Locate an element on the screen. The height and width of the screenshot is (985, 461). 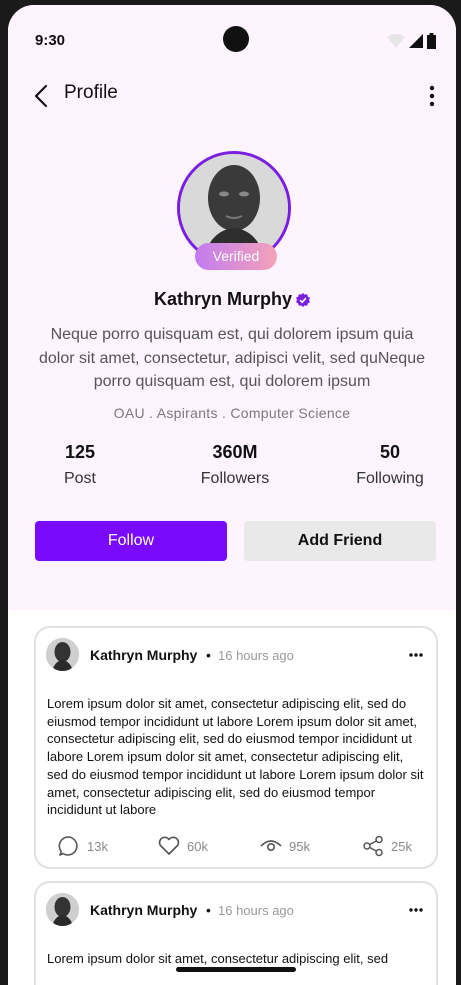
profile-name-row: Kathryn Murphy is located at coordinates (232, 299).